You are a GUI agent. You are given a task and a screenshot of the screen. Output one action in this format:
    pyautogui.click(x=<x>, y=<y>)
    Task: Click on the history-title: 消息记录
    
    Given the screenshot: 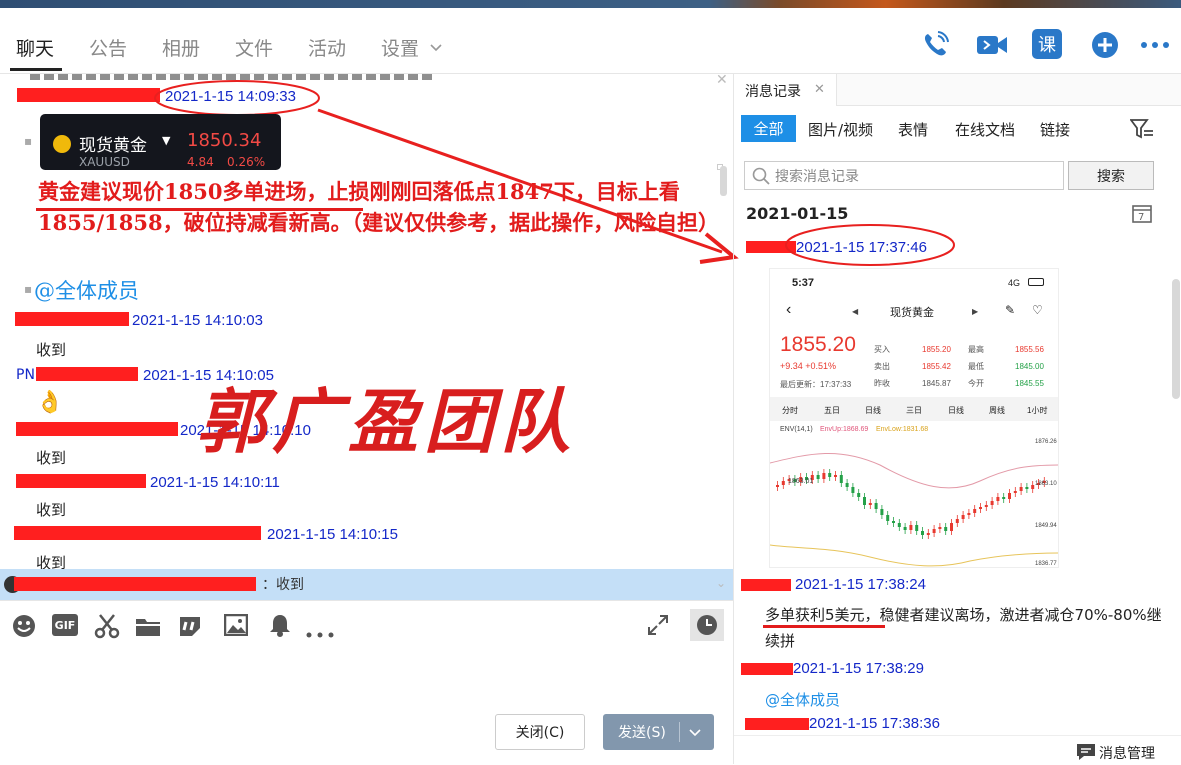 What is the action you would take?
    pyautogui.click(x=773, y=92)
    